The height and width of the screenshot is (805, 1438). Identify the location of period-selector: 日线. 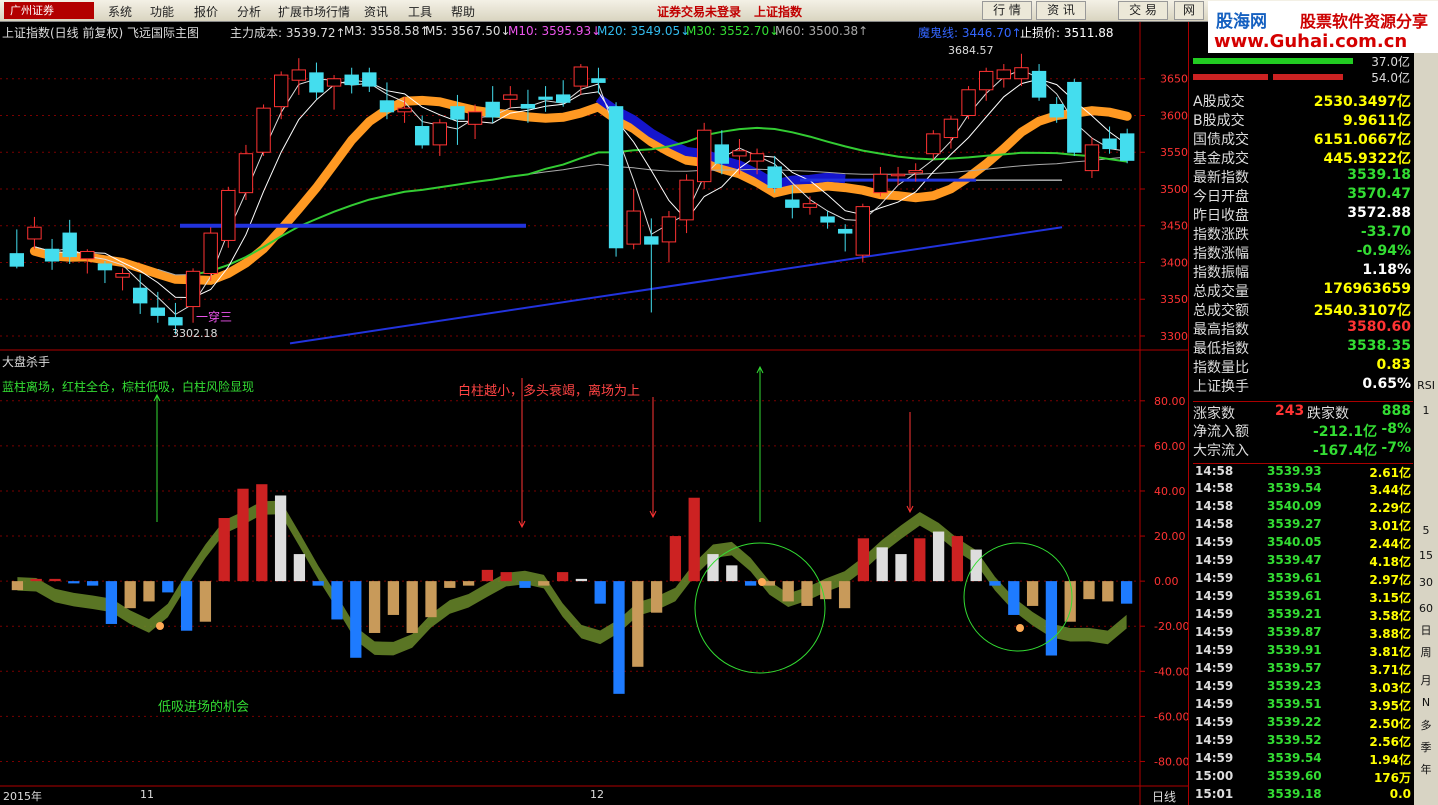
(1164, 796).